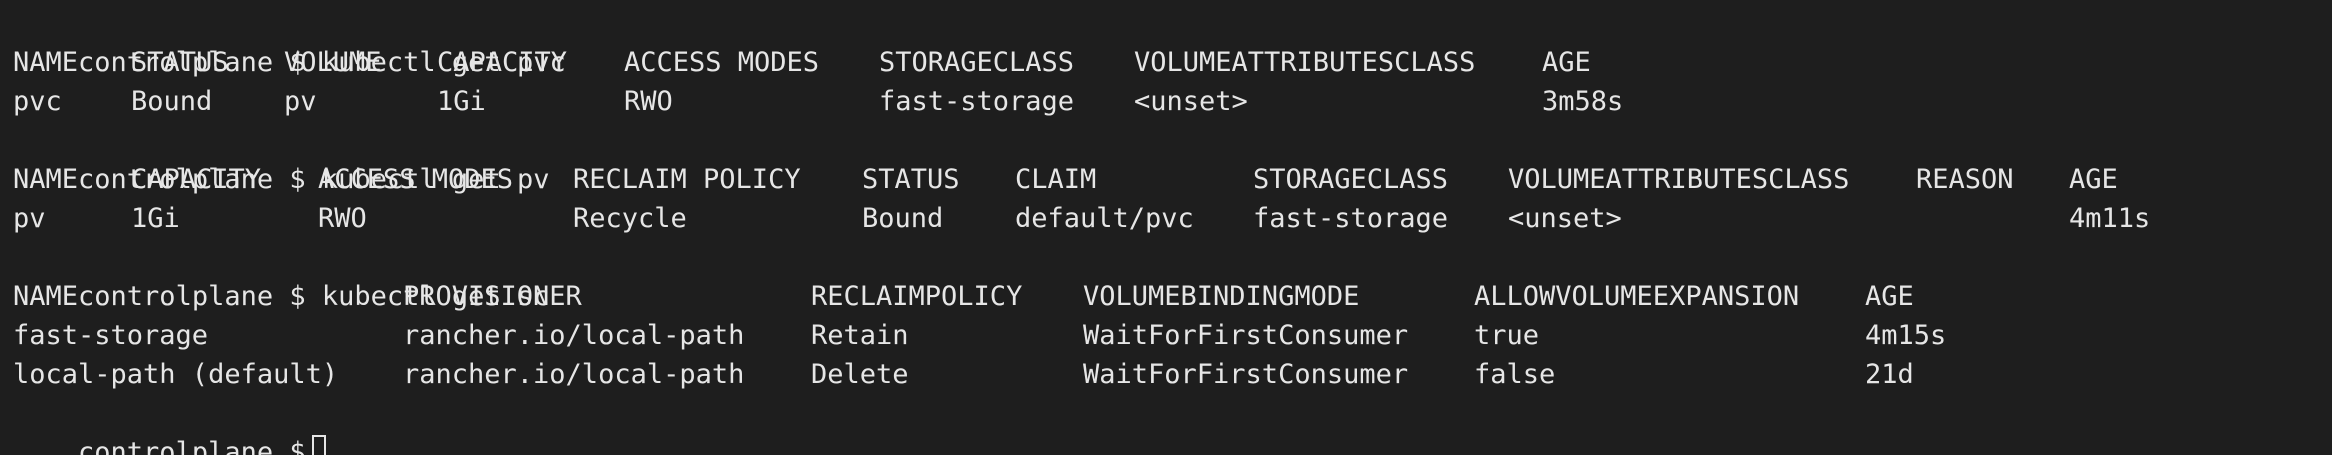 This screenshot has width=2332, height=455. What do you see at coordinates (37, 101) in the screenshot?
I see `table-cell: pvc` at bounding box center [37, 101].